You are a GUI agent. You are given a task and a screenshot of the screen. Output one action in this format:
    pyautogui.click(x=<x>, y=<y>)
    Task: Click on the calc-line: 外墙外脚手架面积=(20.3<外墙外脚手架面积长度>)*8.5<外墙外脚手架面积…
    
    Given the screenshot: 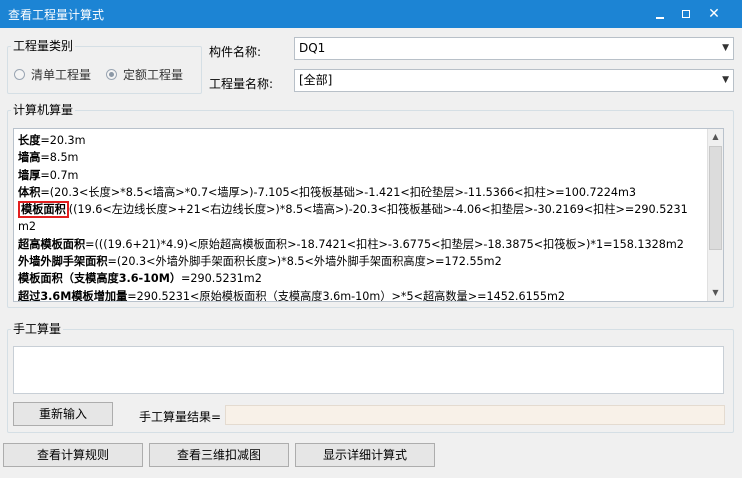 What is the action you would take?
    pyautogui.click(x=363, y=261)
    